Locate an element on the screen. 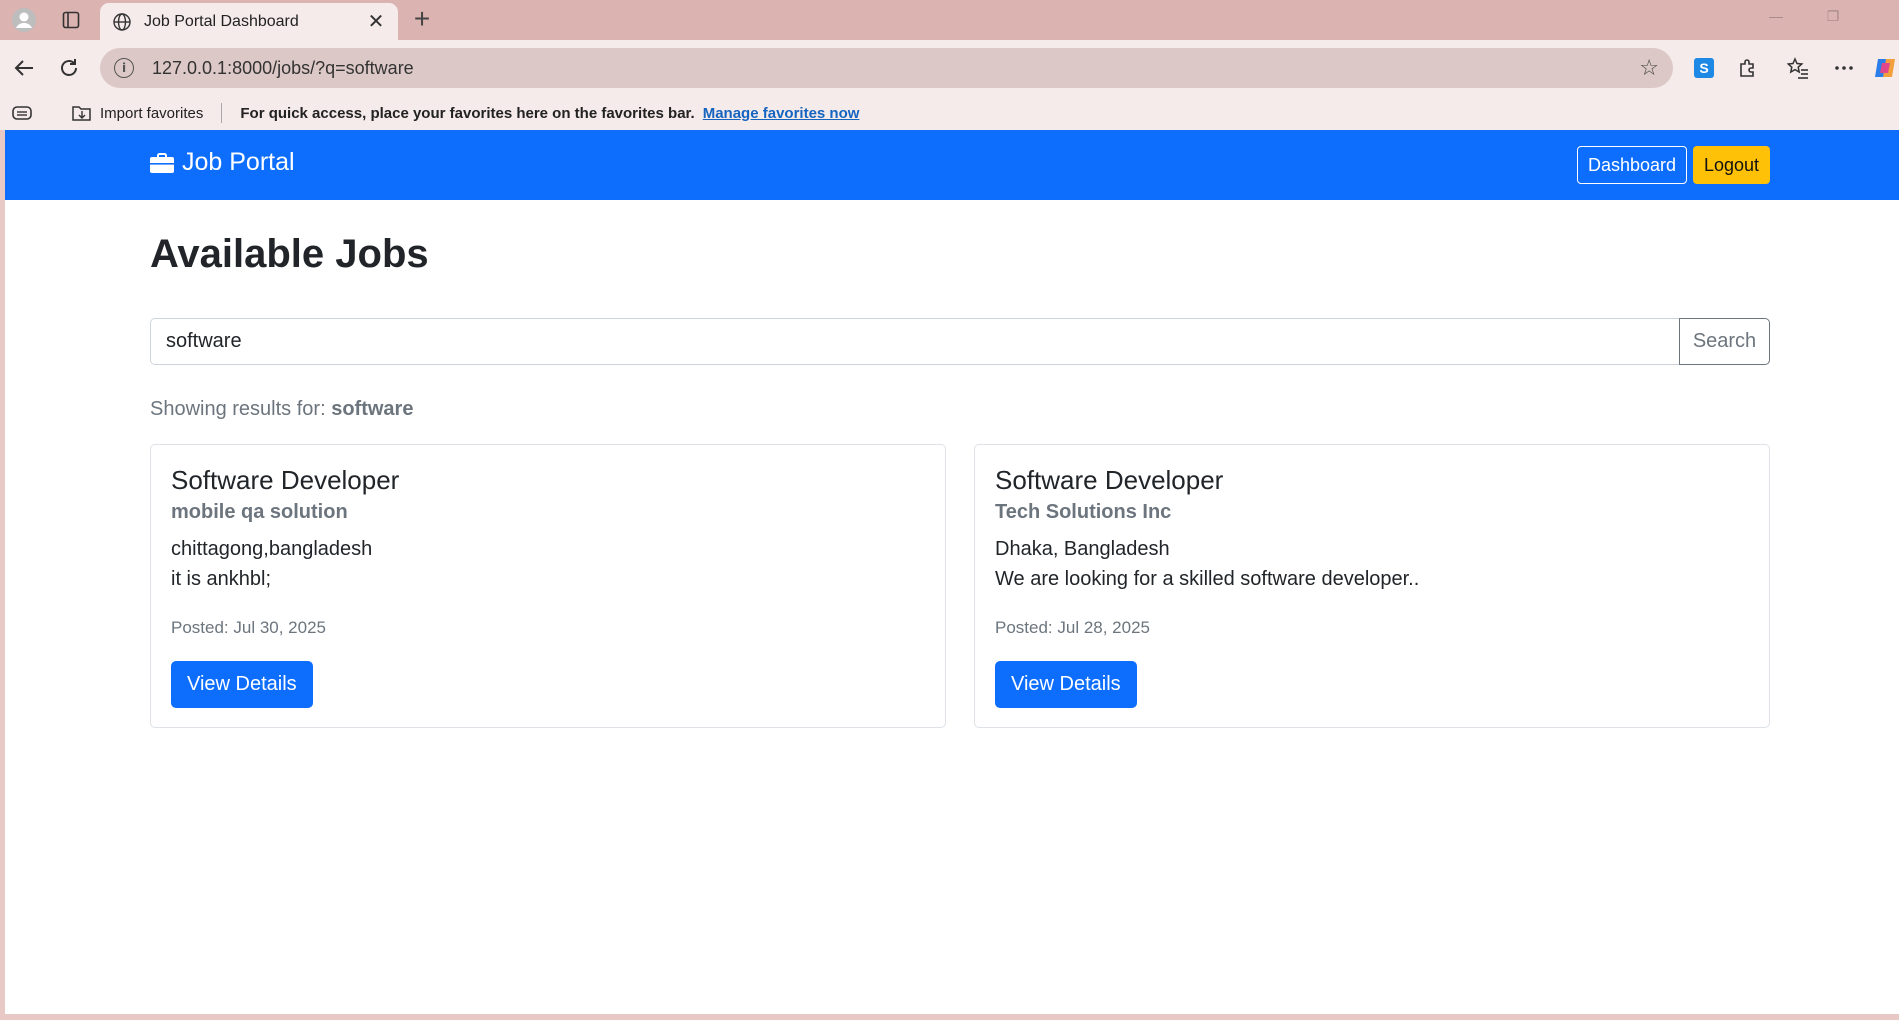  copilot-icon is located at coordinates (1885, 68).